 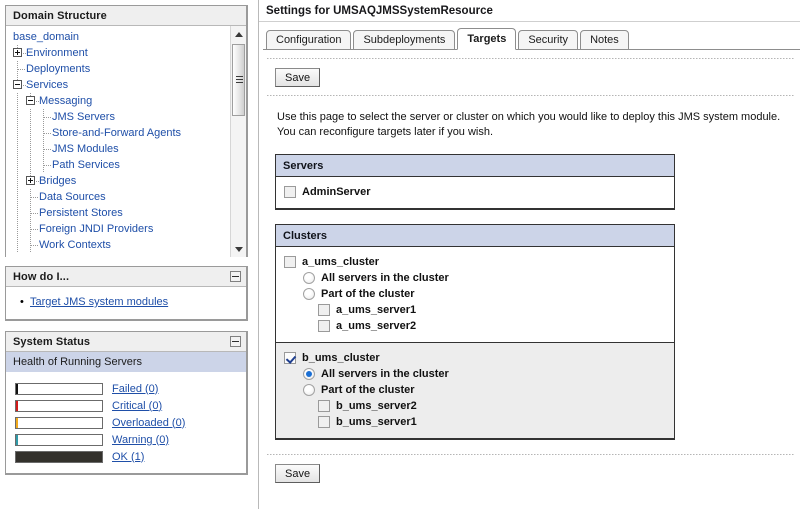 What do you see at coordinates (117, 133) in the screenshot?
I see `tree-item-label: Store-and-Forward Agents` at bounding box center [117, 133].